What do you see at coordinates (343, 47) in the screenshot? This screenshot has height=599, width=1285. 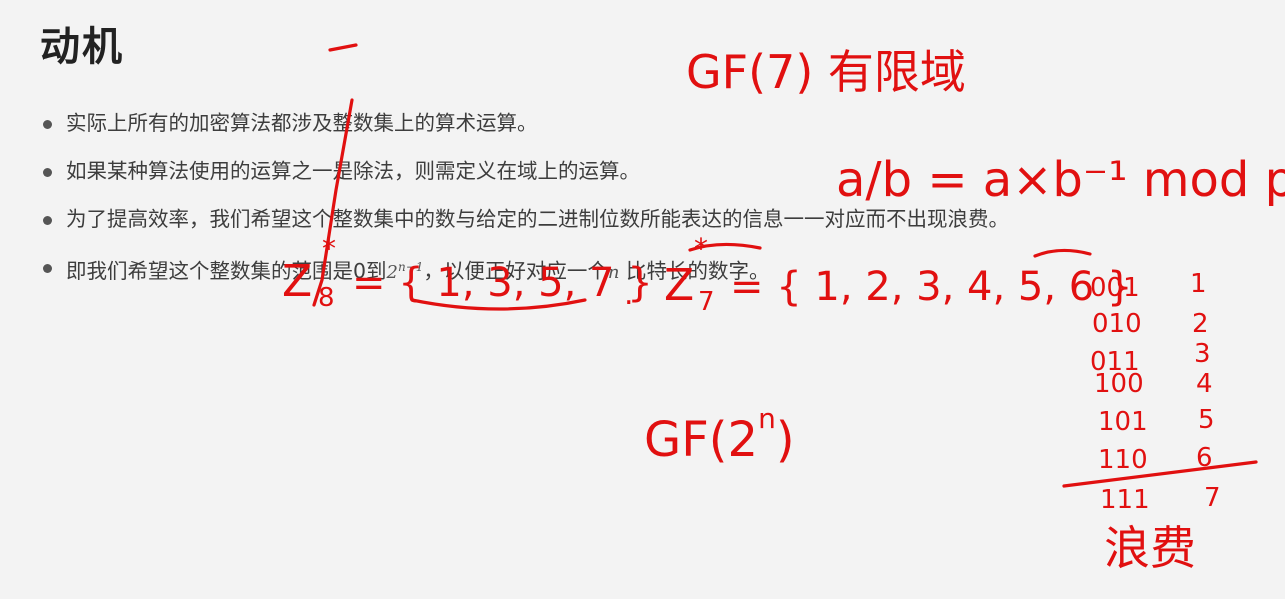 I see `ink-dash` at bounding box center [343, 47].